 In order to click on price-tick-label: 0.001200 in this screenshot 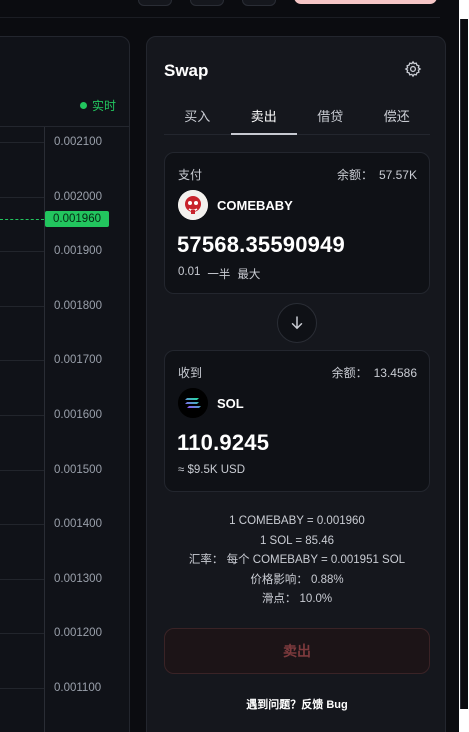, I will do `click(78, 633)`.